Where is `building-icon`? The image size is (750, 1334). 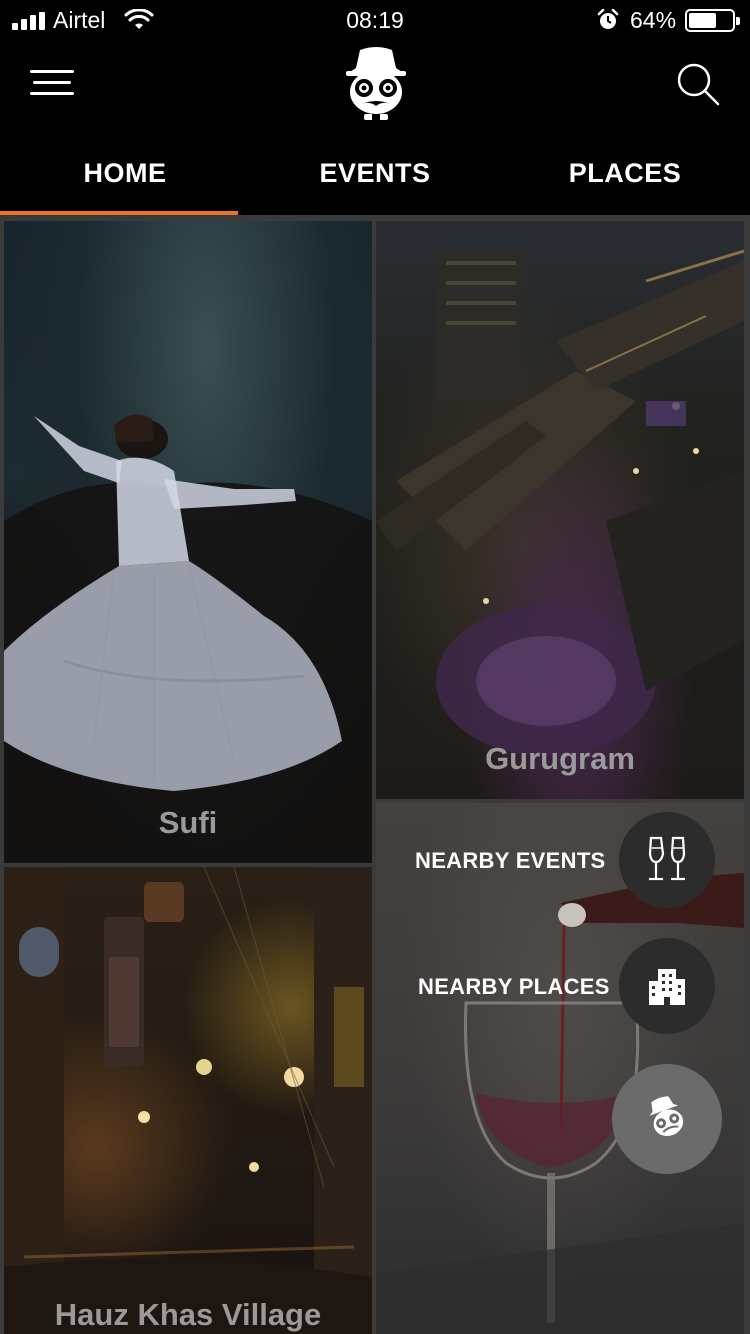 building-icon is located at coordinates (667, 987).